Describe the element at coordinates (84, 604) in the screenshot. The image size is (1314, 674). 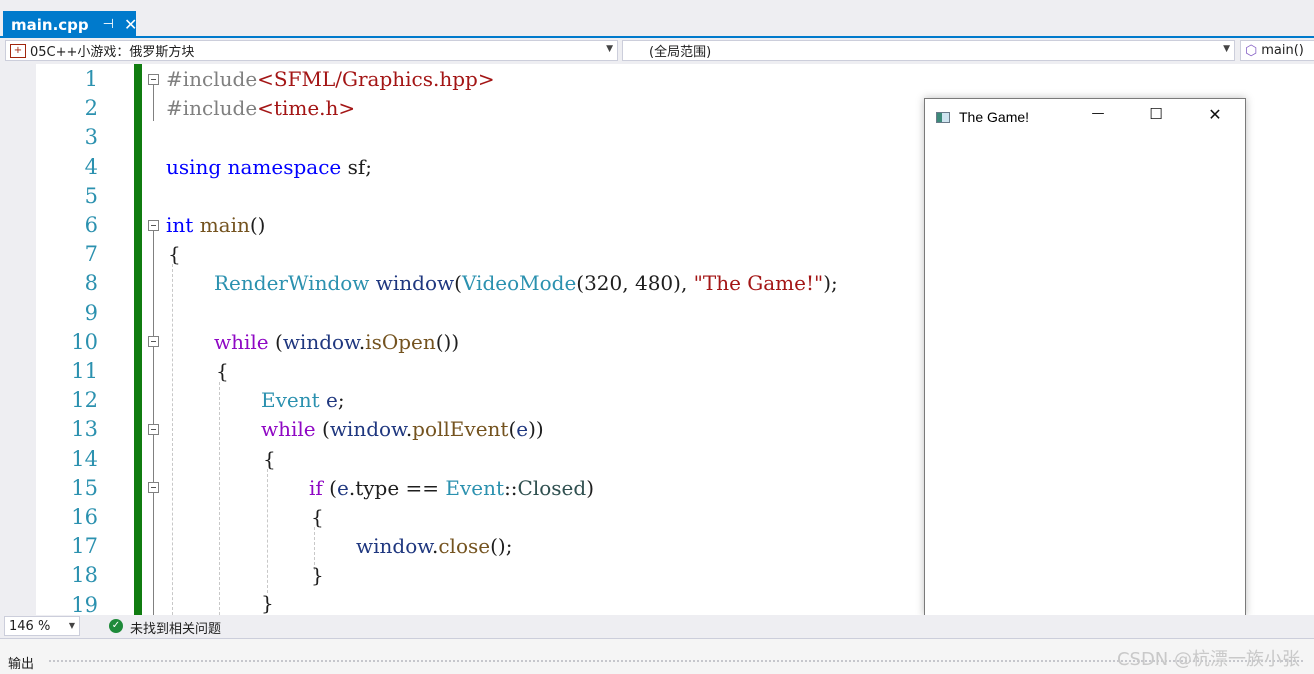
I see `line-number: 19` at that location.